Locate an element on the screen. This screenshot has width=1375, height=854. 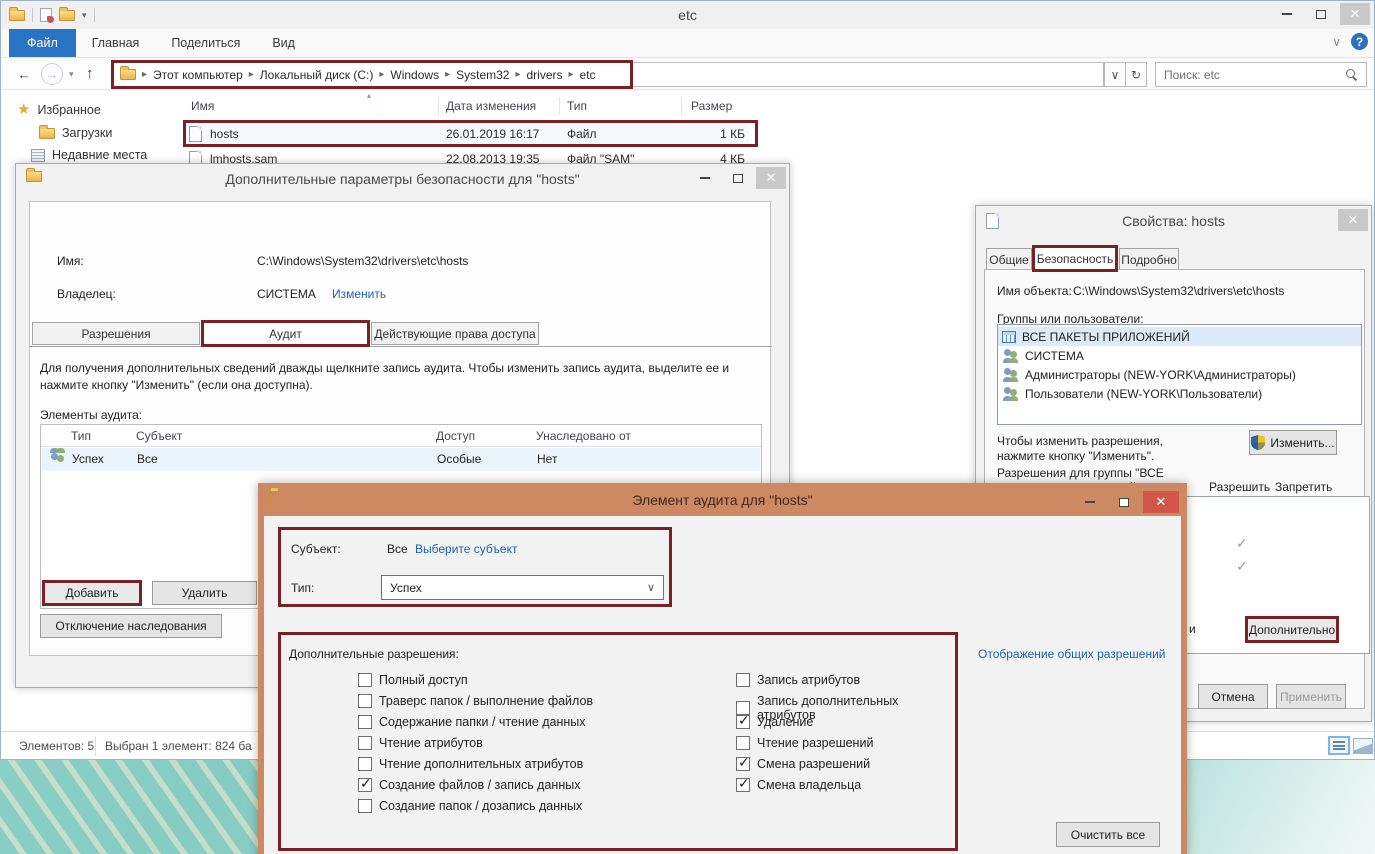
select-subject-link: Выберите субъект is located at coordinates (466, 549).